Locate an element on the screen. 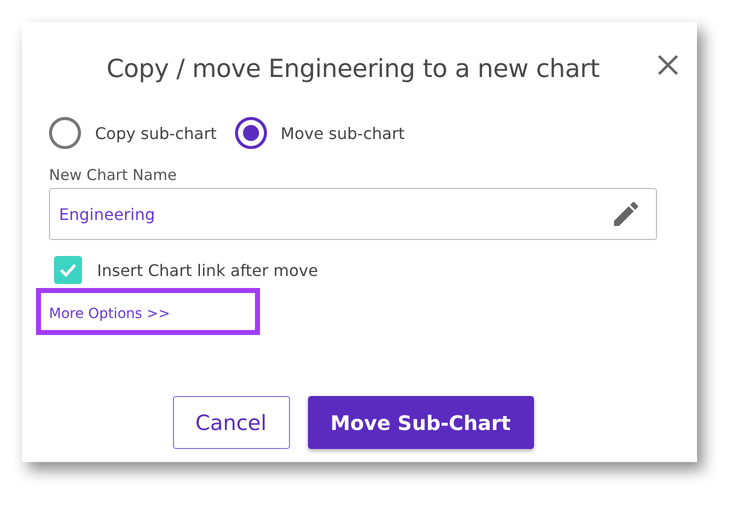 The image size is (739, 505). dialog-title: Copy / move Engineering to a new chart is located at coordinates (353, 68).